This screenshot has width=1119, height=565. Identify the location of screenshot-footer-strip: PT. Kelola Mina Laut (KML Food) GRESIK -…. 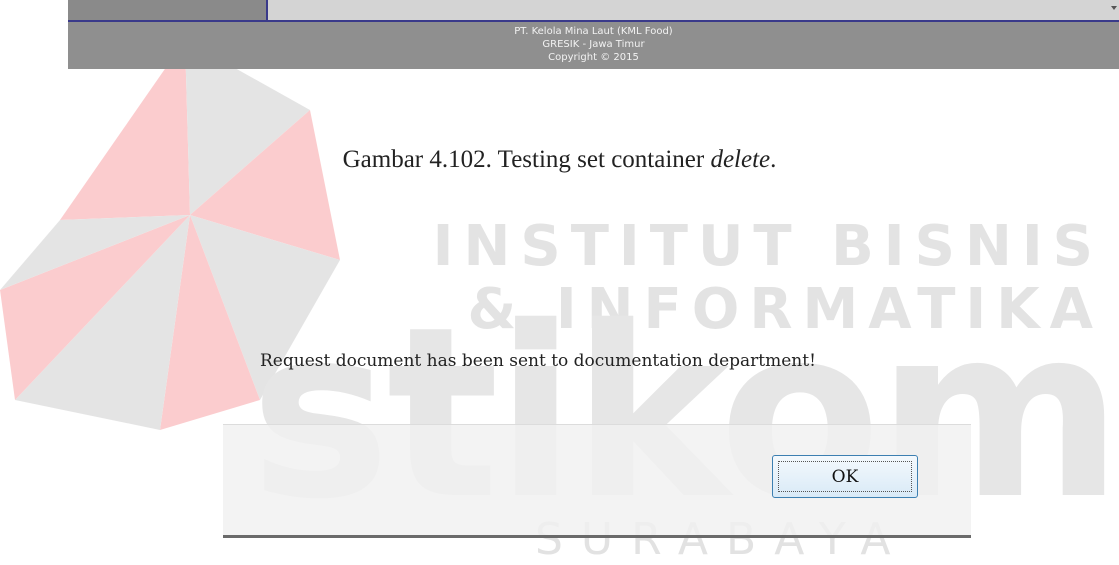
(593, 34).